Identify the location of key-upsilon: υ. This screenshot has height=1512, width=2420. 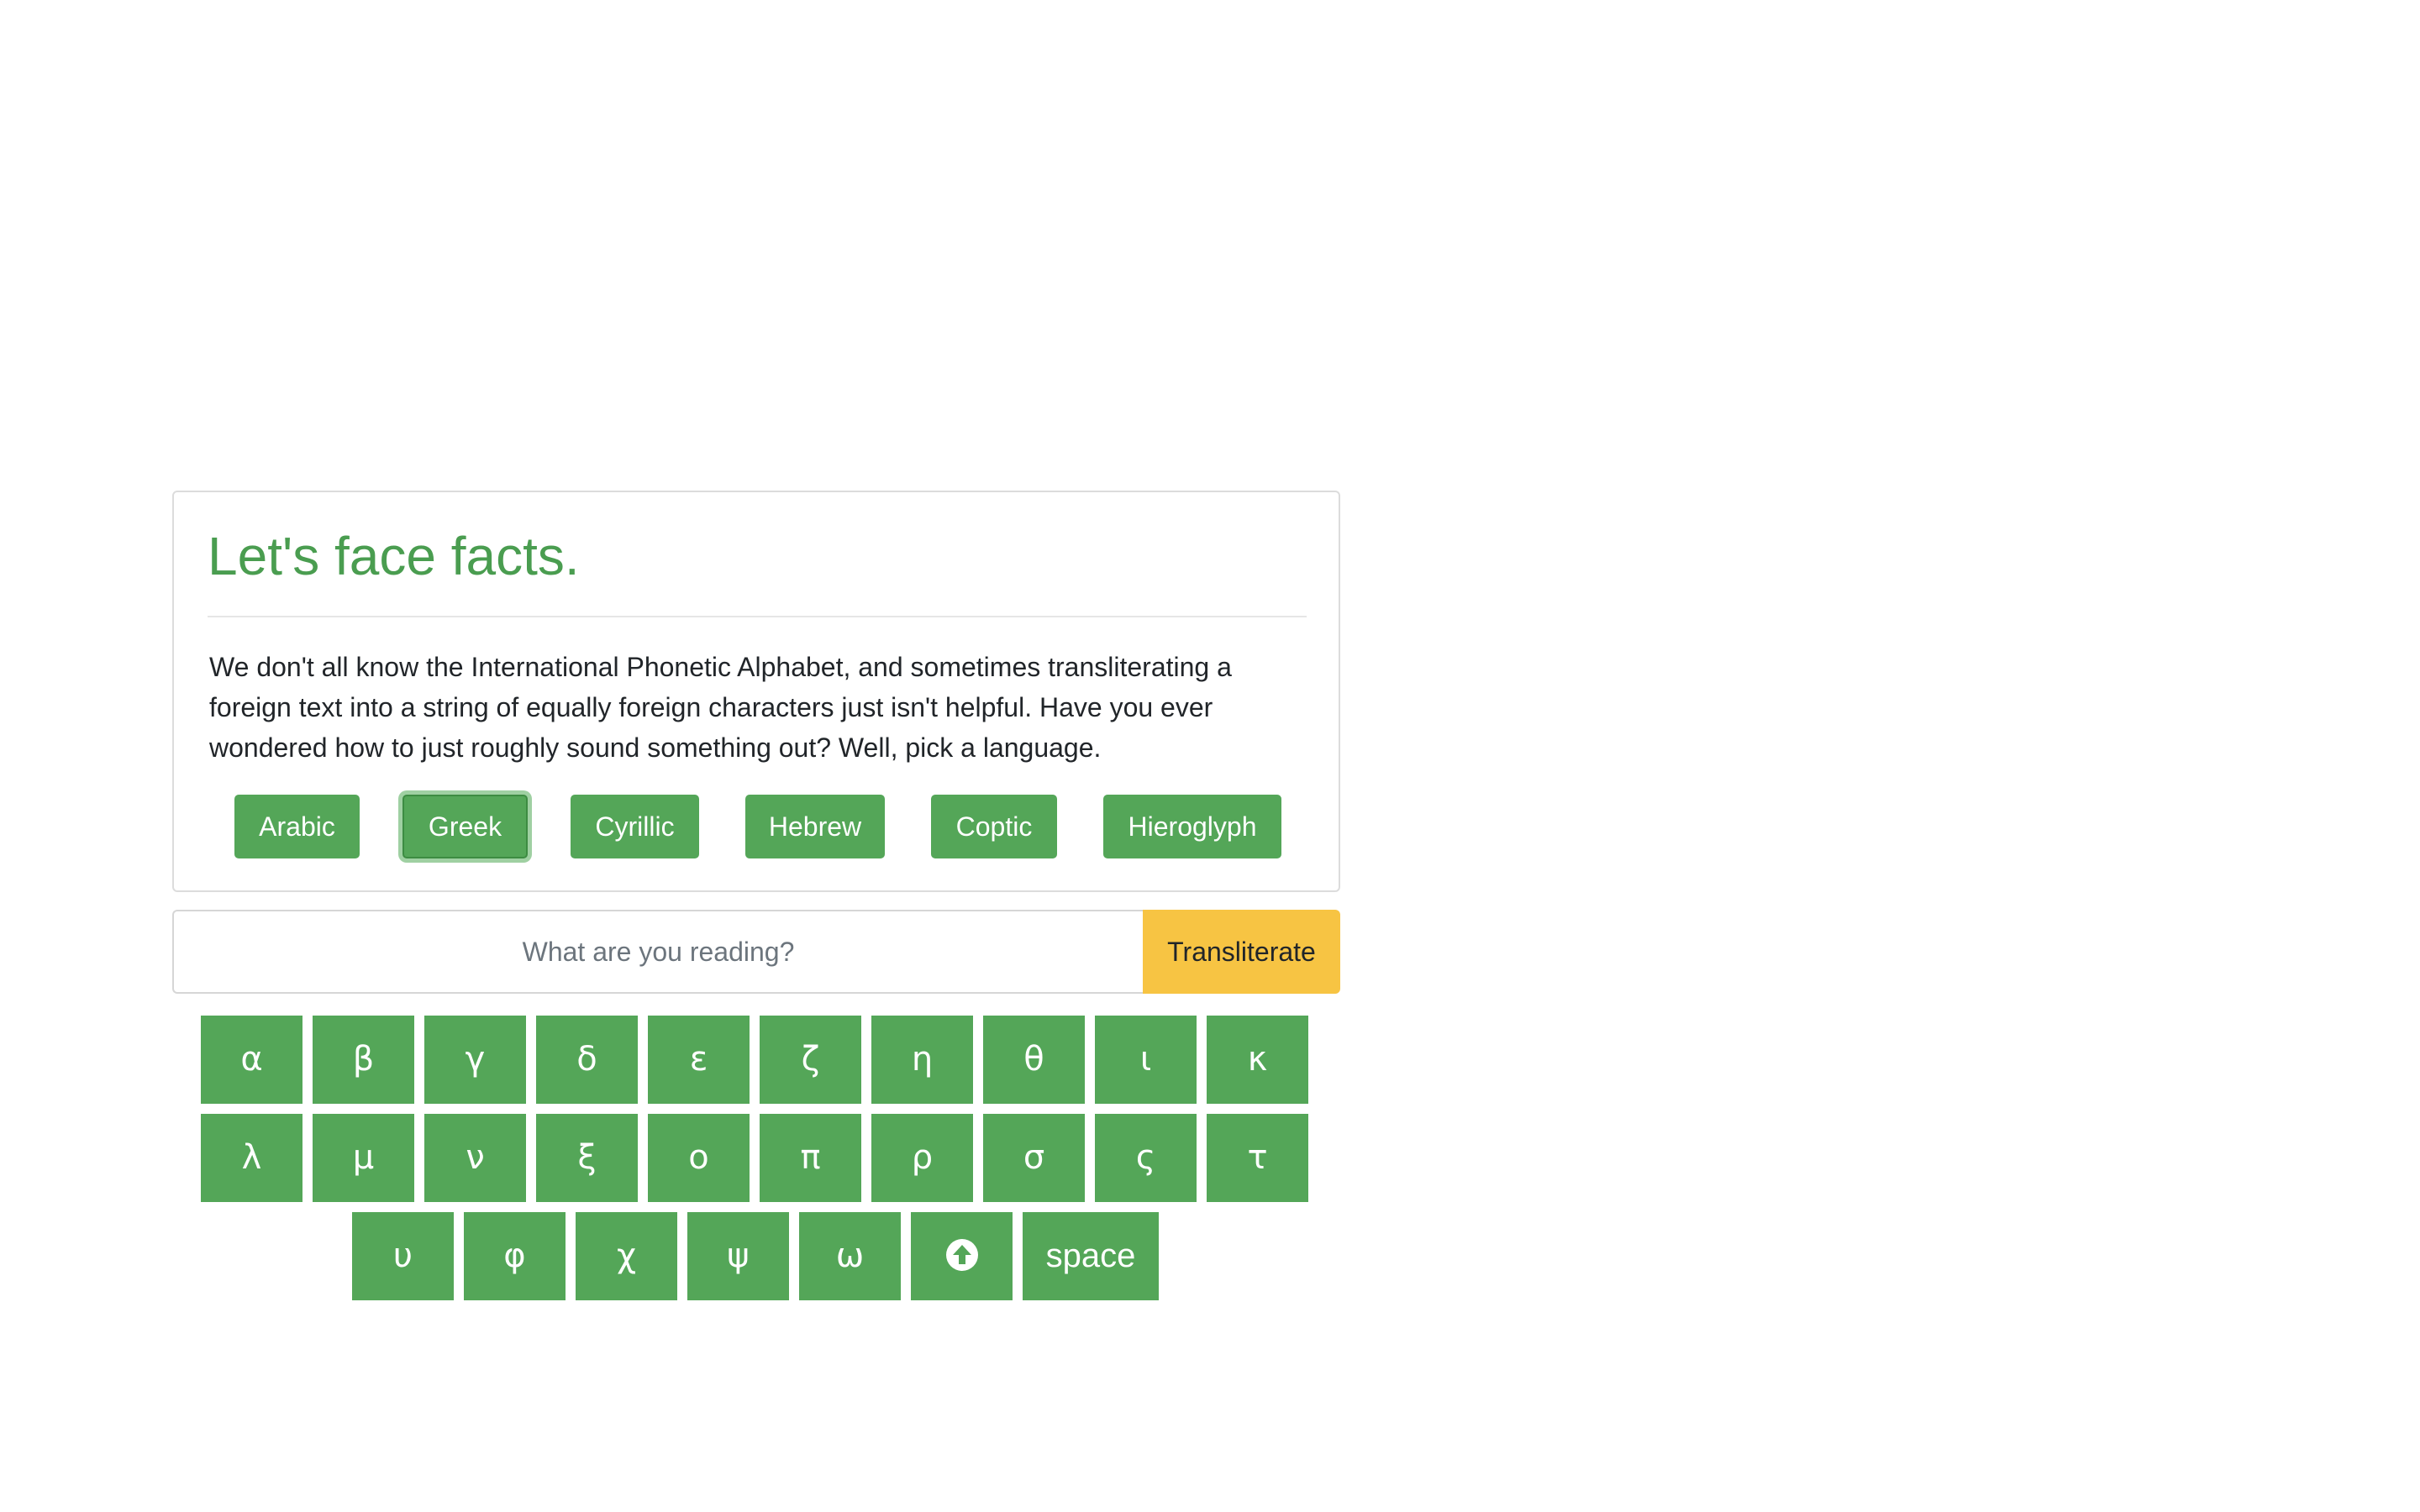
(403, 1256).